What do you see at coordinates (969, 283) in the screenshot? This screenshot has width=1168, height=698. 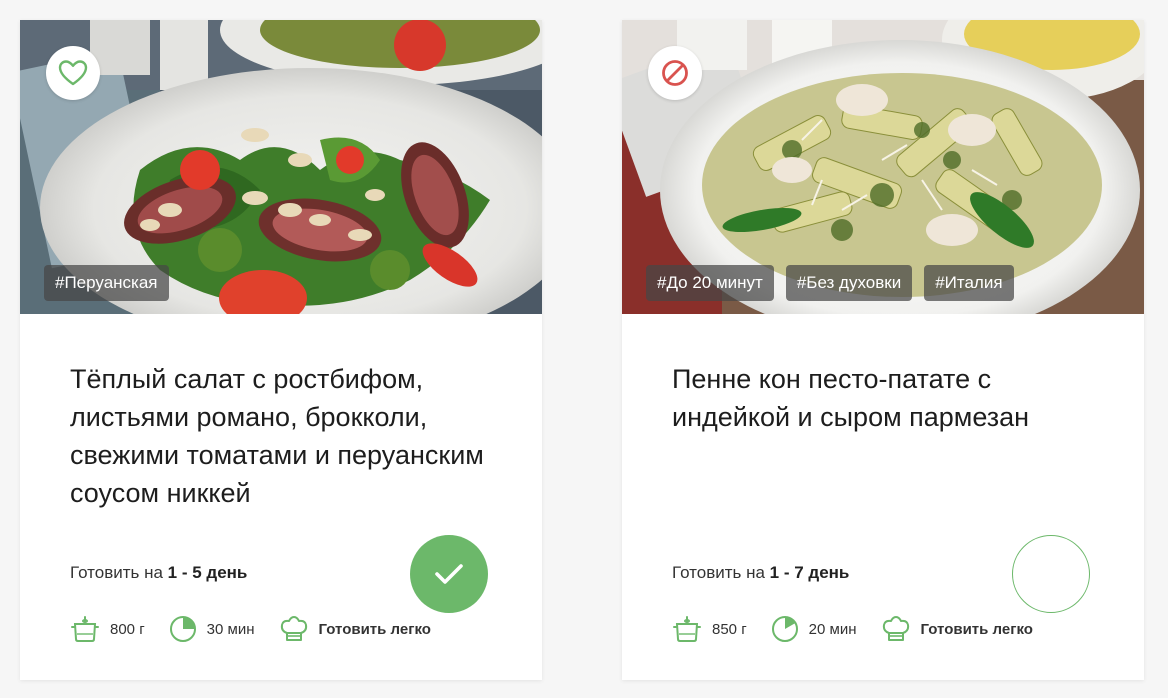 I see `tag: #Италия` at bounding box center [969, 283].